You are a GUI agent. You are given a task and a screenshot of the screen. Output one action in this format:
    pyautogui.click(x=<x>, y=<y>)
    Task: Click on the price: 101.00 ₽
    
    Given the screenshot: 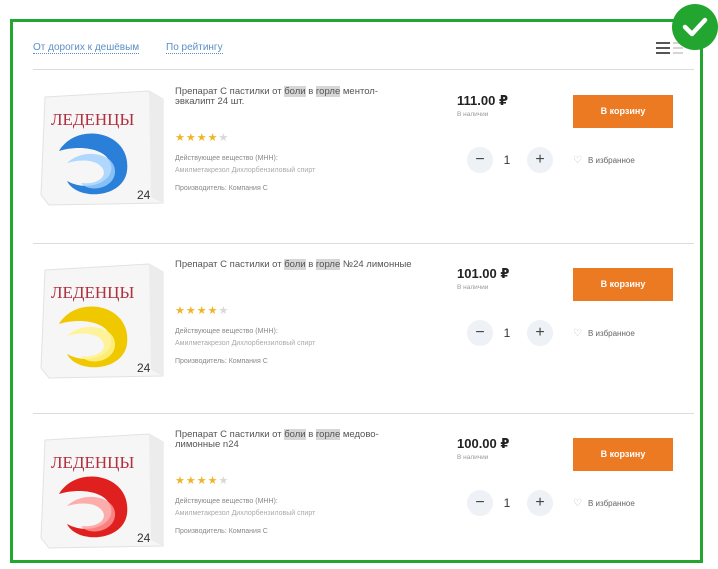 What is the action you would take?
    pyautogui.click(x=483, y=273)
    